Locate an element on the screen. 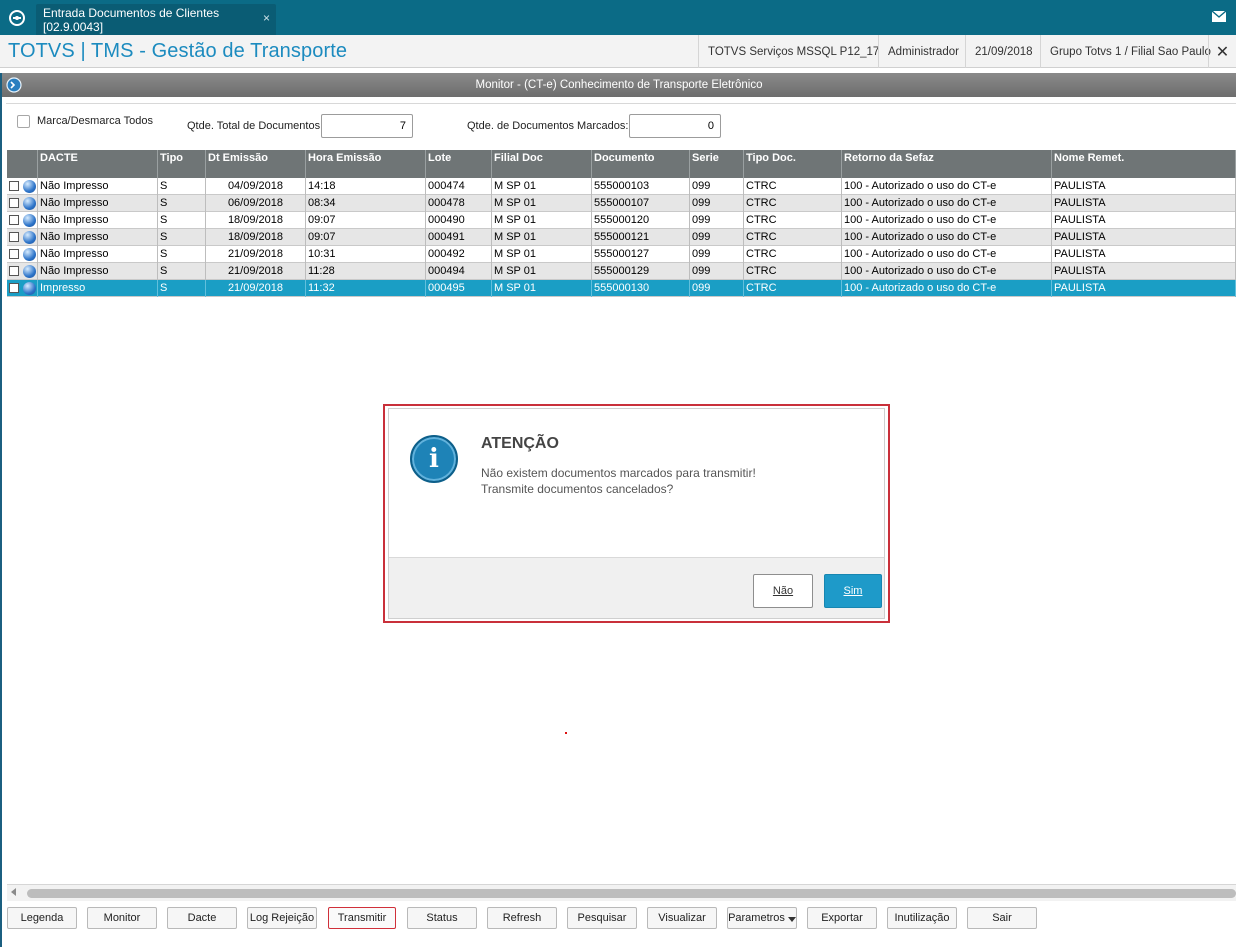  mail-icon is located at coordinates (1219, 16).